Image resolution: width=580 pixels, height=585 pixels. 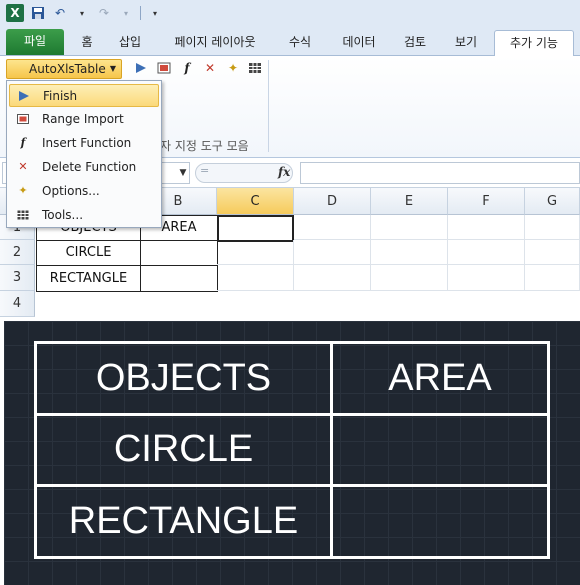 What do you see at coordinates (87, 143) in the screenshot?
I see `menu-item-label: Insert Function` at bounding box center [87, 143].